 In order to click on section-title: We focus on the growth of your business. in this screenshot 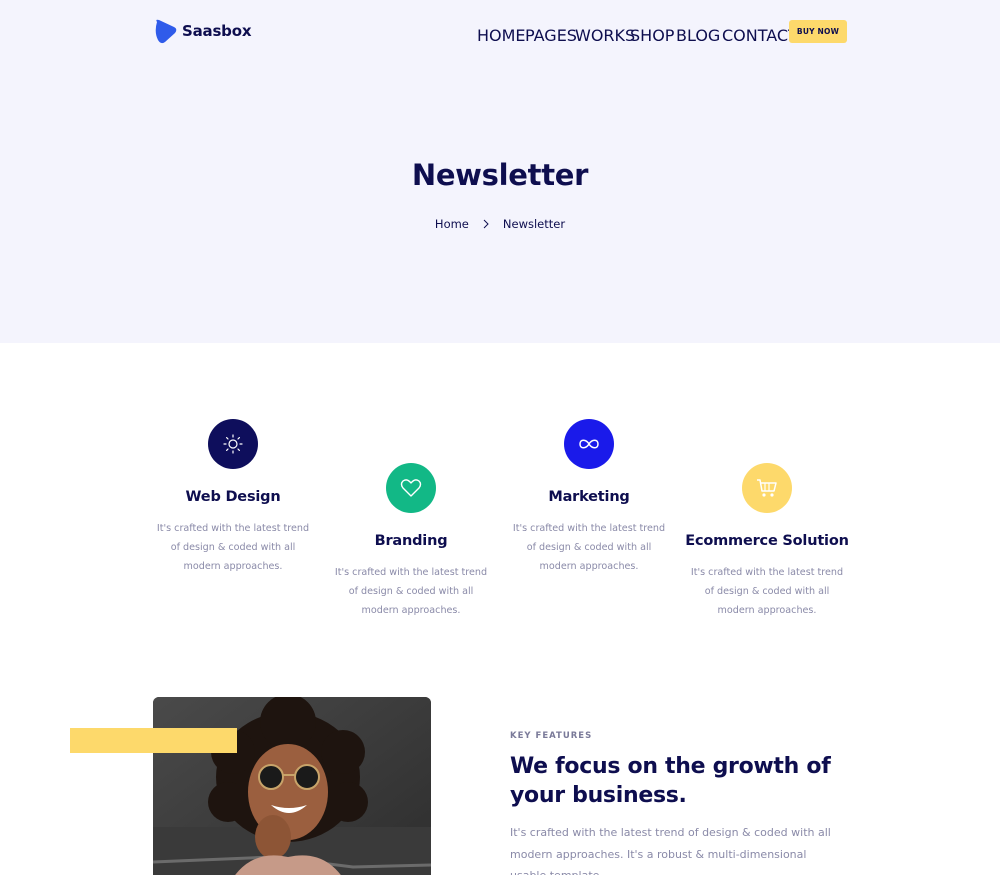, I will do `click(670, 781)`.